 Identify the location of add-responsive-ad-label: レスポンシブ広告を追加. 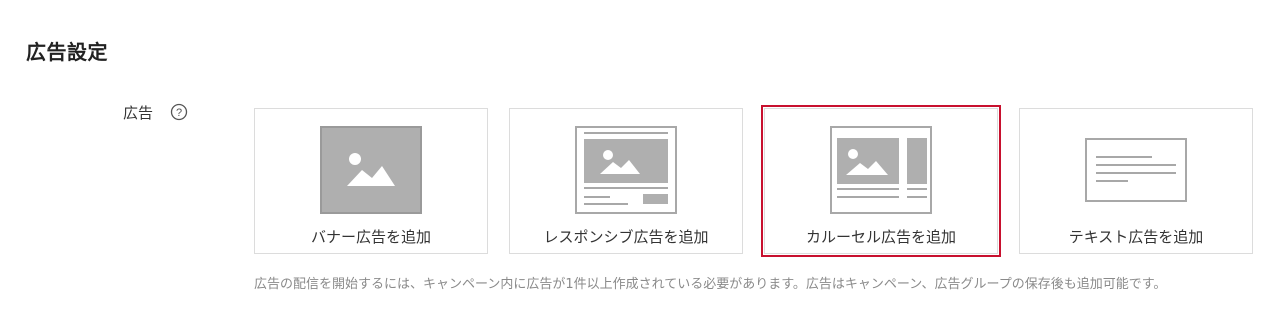
(626, 237).